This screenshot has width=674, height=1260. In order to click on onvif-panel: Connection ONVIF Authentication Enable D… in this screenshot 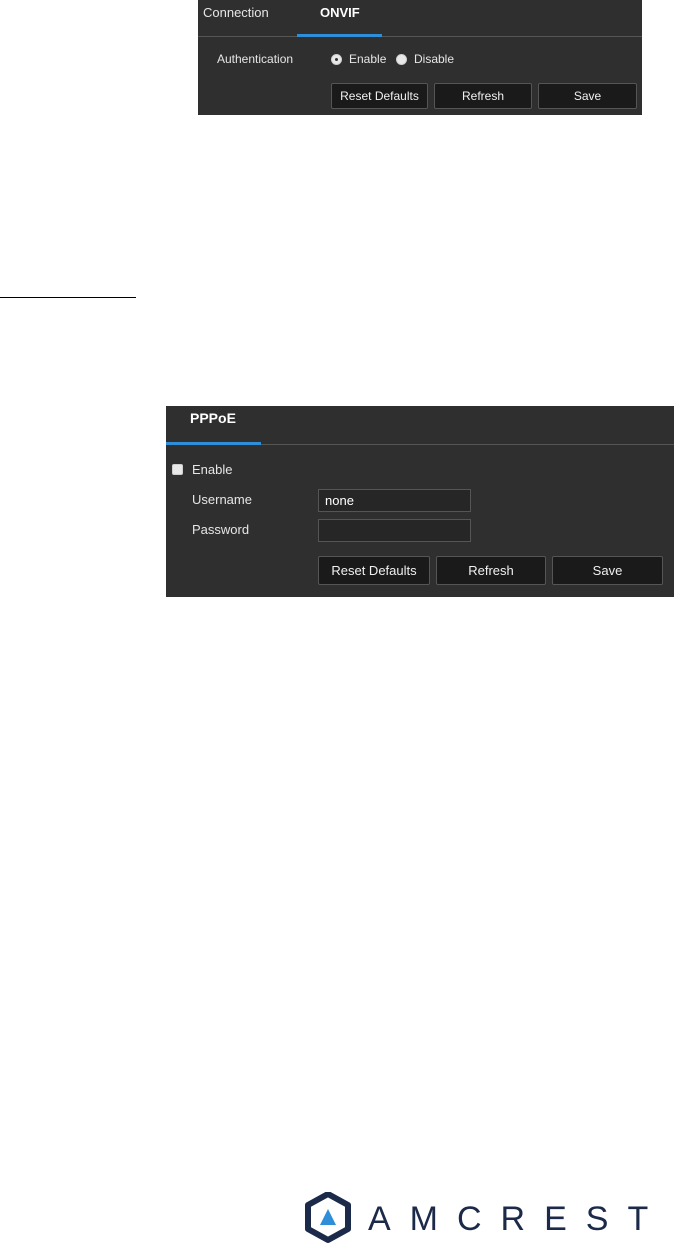, I will do `click(420, 57)`.